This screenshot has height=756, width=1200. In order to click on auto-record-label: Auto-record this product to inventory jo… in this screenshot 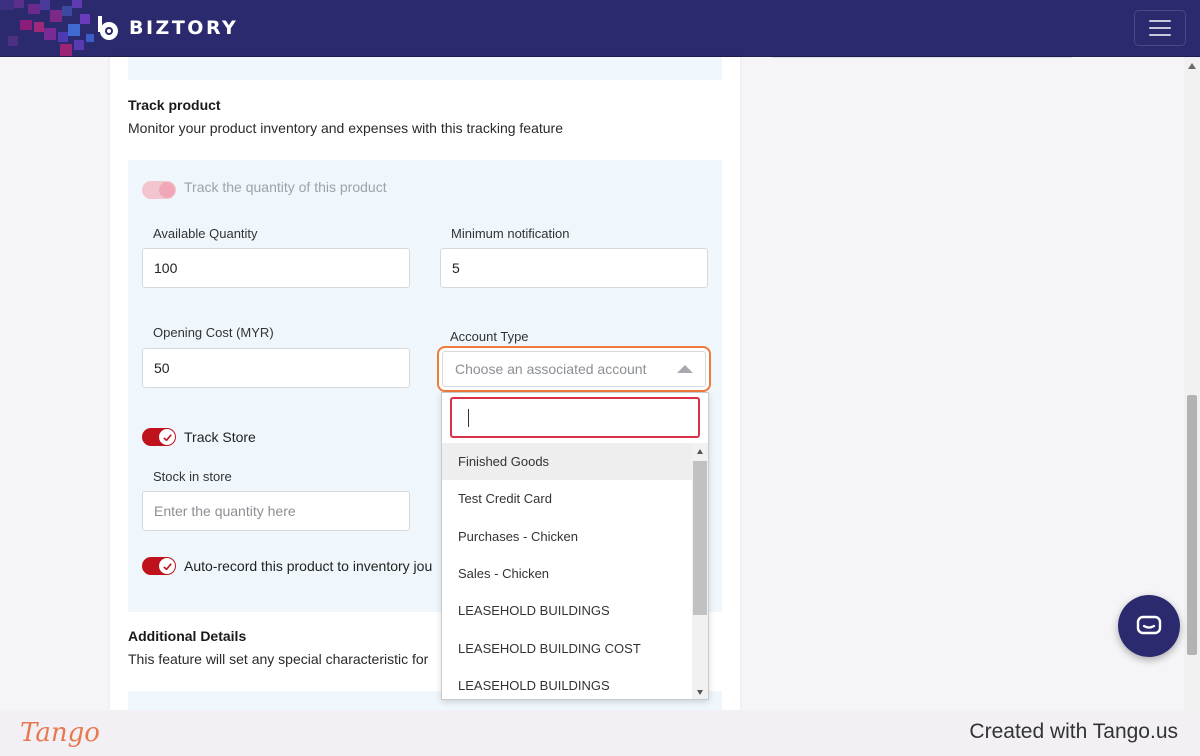, I will do `click(308, 566)`.